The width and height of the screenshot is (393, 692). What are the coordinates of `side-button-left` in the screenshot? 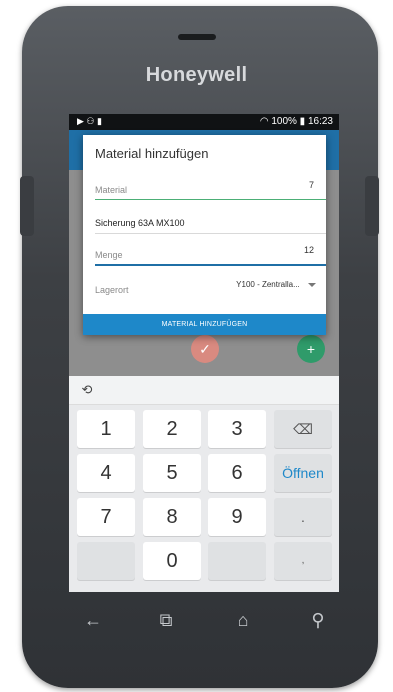 It's located at (27, 206).